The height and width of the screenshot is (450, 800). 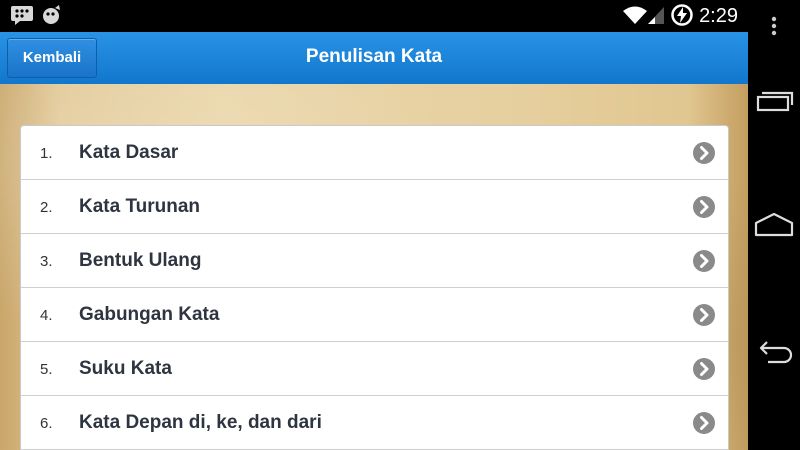 I want to click on back-icon, so click(x=776, y=352).